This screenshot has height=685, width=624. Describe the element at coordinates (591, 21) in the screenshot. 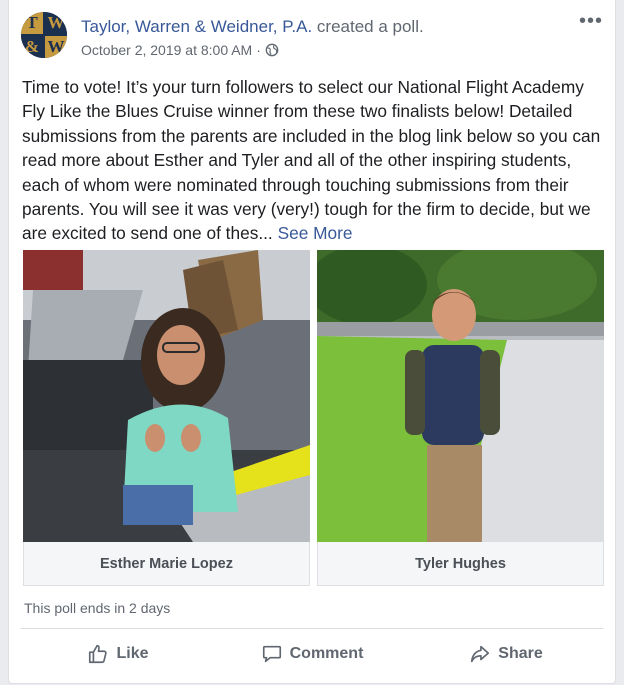

I see `more-options-icon: •••` at that location.